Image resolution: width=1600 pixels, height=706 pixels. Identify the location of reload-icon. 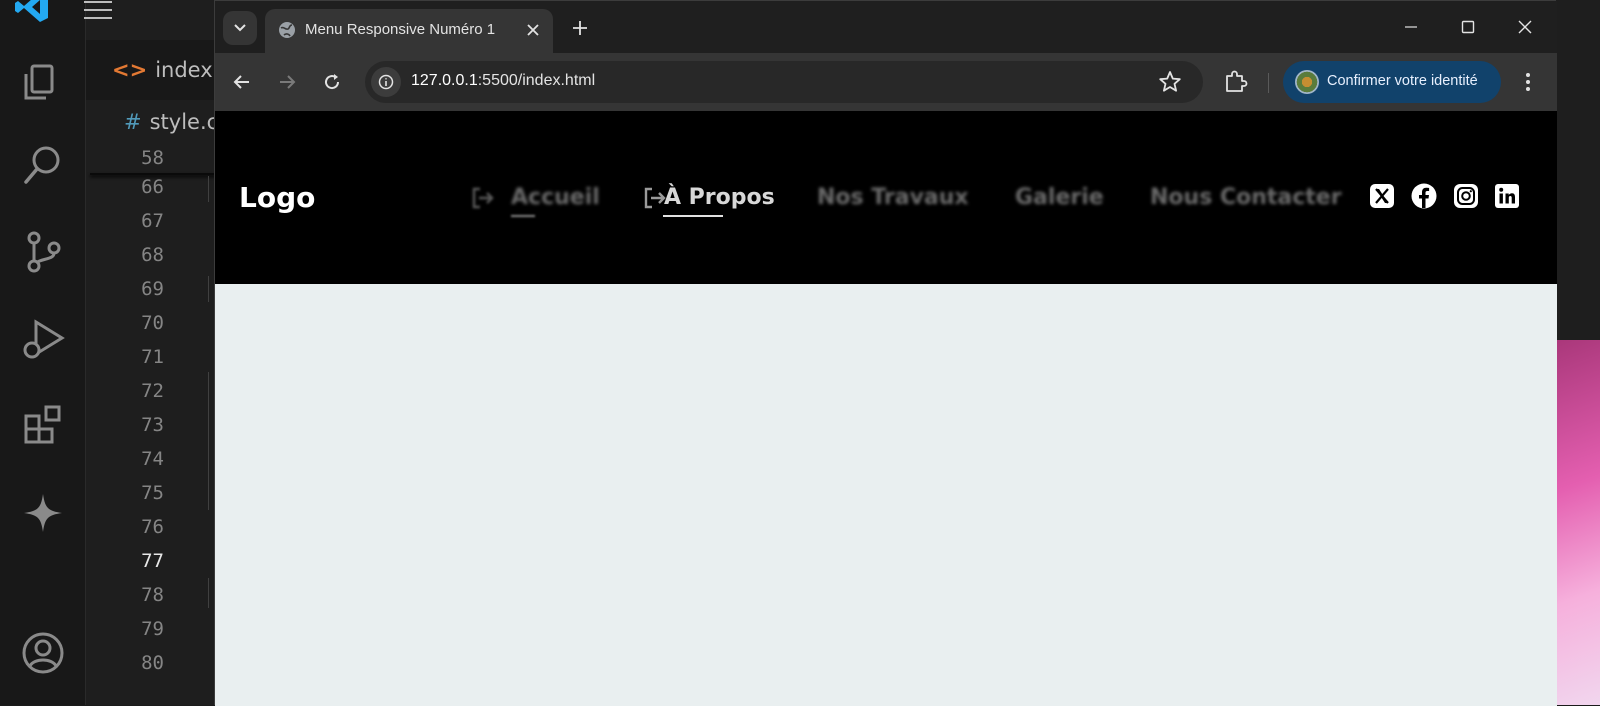
(332, 82).